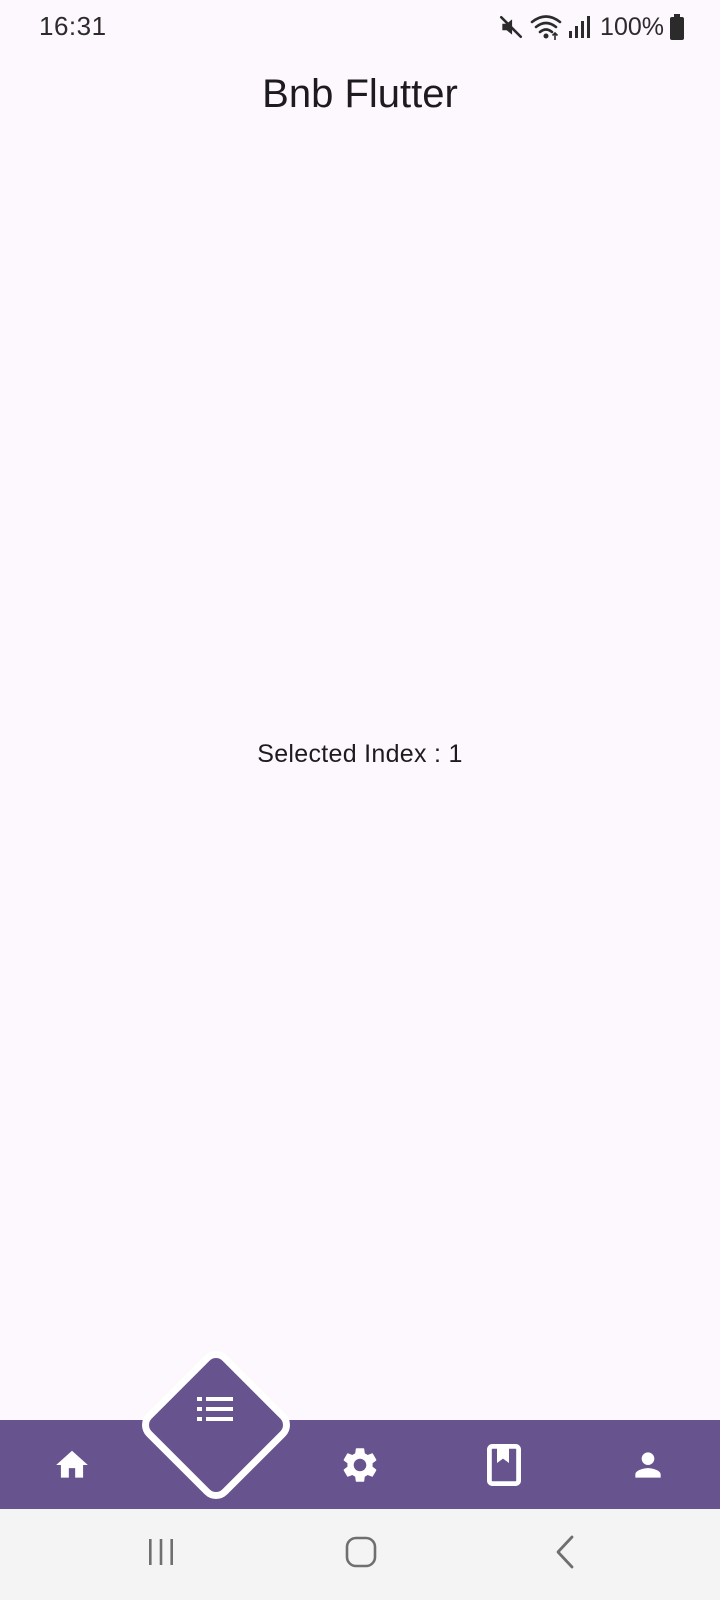 The image size is (720, 1600). I want to click on back-button, so click(565, 1554).